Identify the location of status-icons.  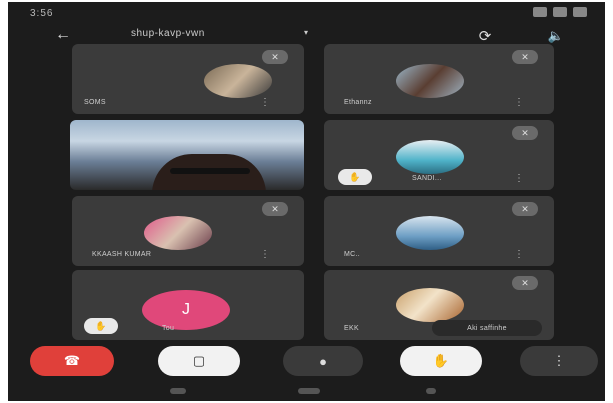
(560, 12).